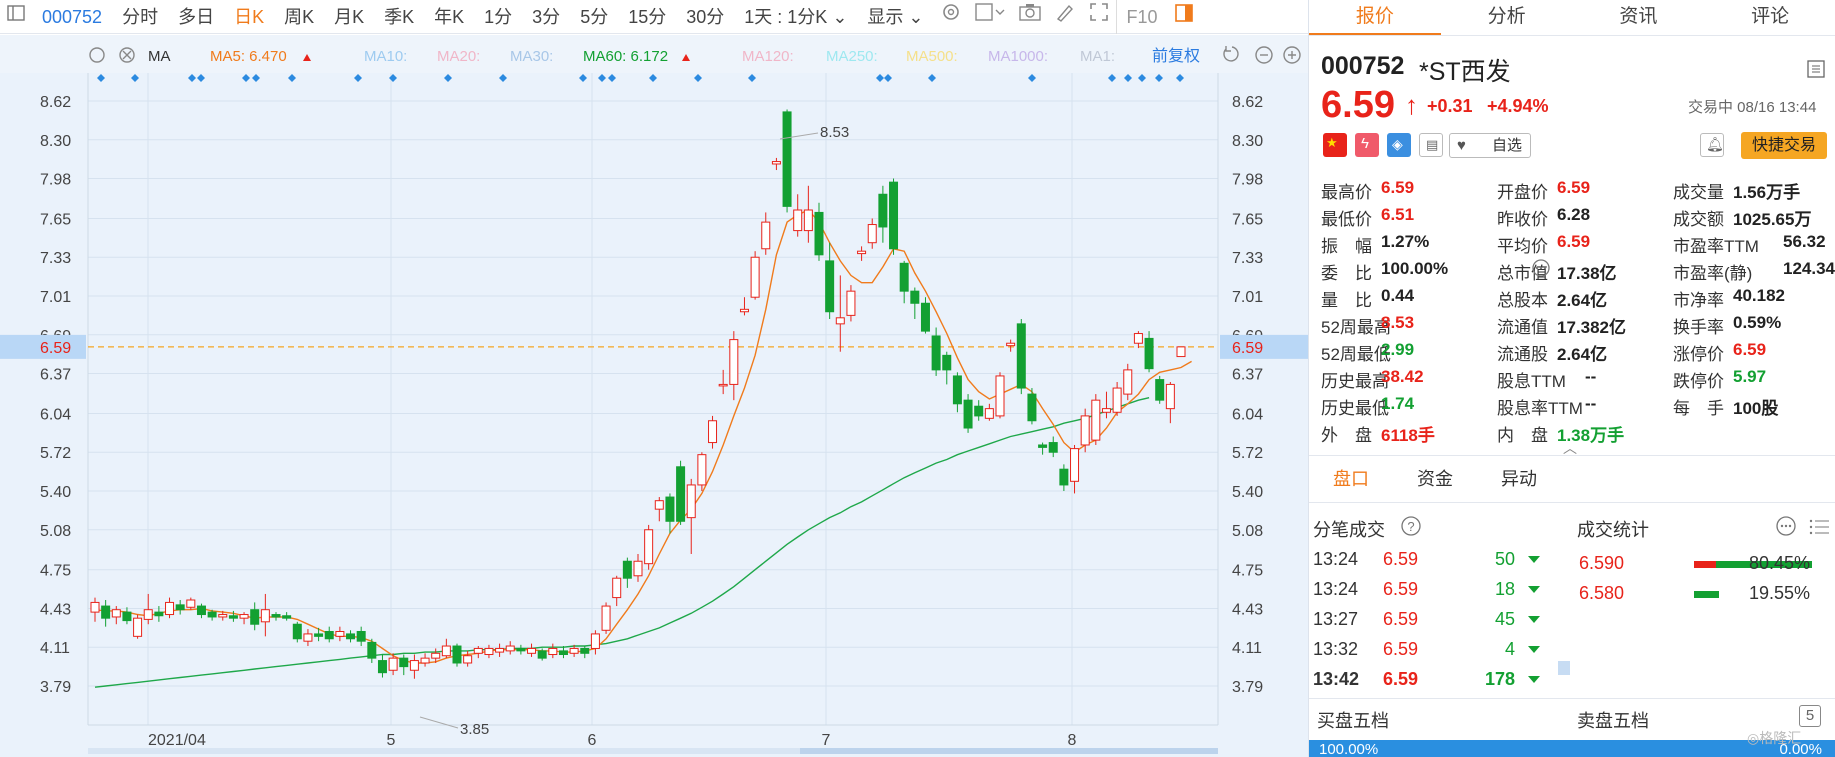 Image resolution: width=1835 pixels, height=757 pixels. What do you see at coordinates (1534, 619) in the screenshot?
I see `sell-arrow-icon` at bounding box center [1534, 619].